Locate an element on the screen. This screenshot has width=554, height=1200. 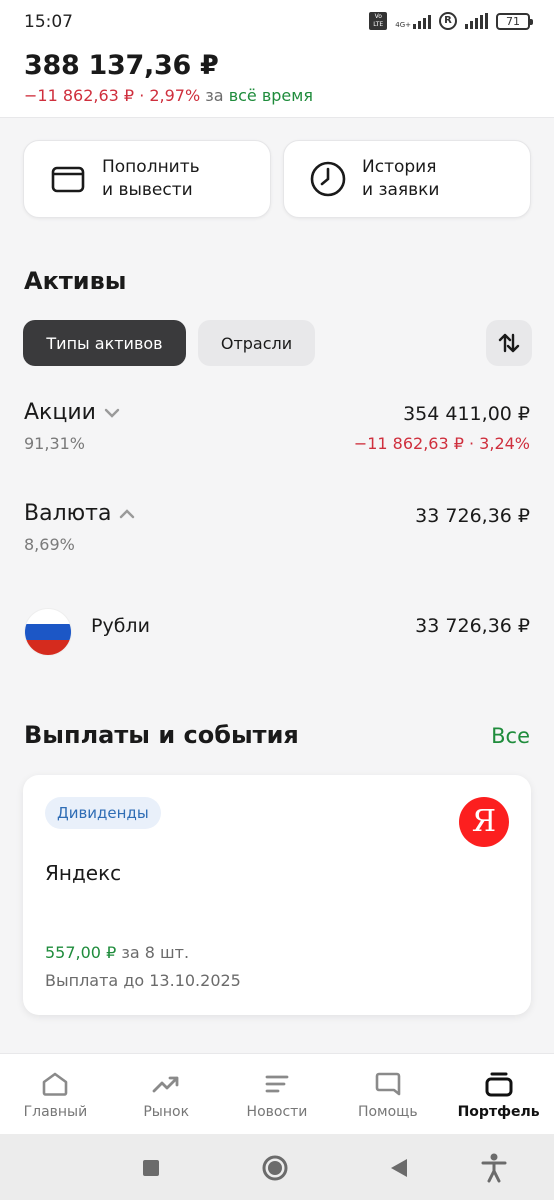
status-time: 15:07 is located at coordinates (48, 22).